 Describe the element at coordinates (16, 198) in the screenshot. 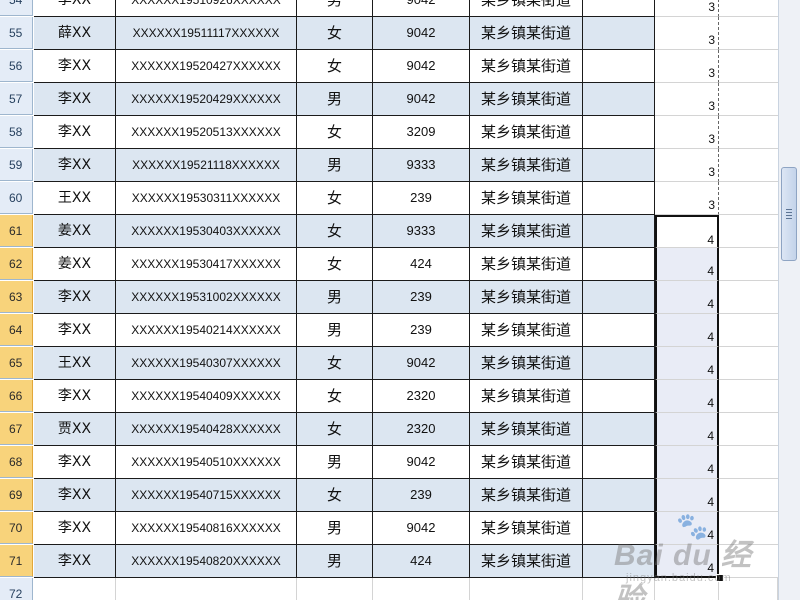

I see `row-header: 60` at that location.